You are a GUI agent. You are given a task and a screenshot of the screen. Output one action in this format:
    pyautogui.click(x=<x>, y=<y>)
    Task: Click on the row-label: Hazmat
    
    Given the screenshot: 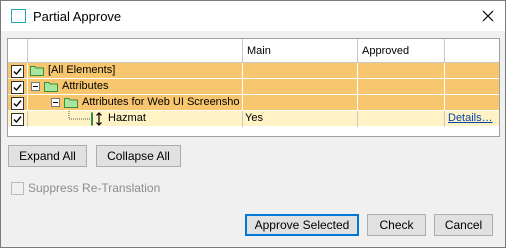 What is the action you would take?
    pyautogui.click(x=127, y=118)
    